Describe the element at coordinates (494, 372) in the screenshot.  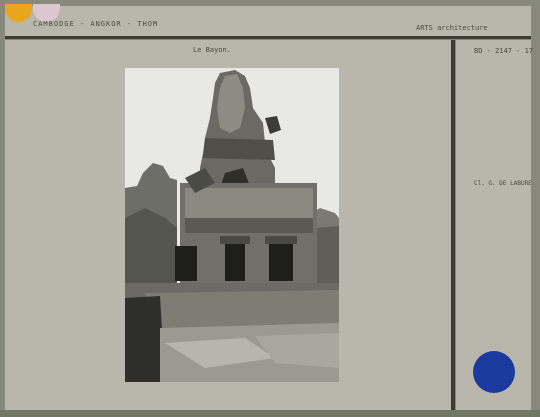
I see `blue-marker-icon` at that location.